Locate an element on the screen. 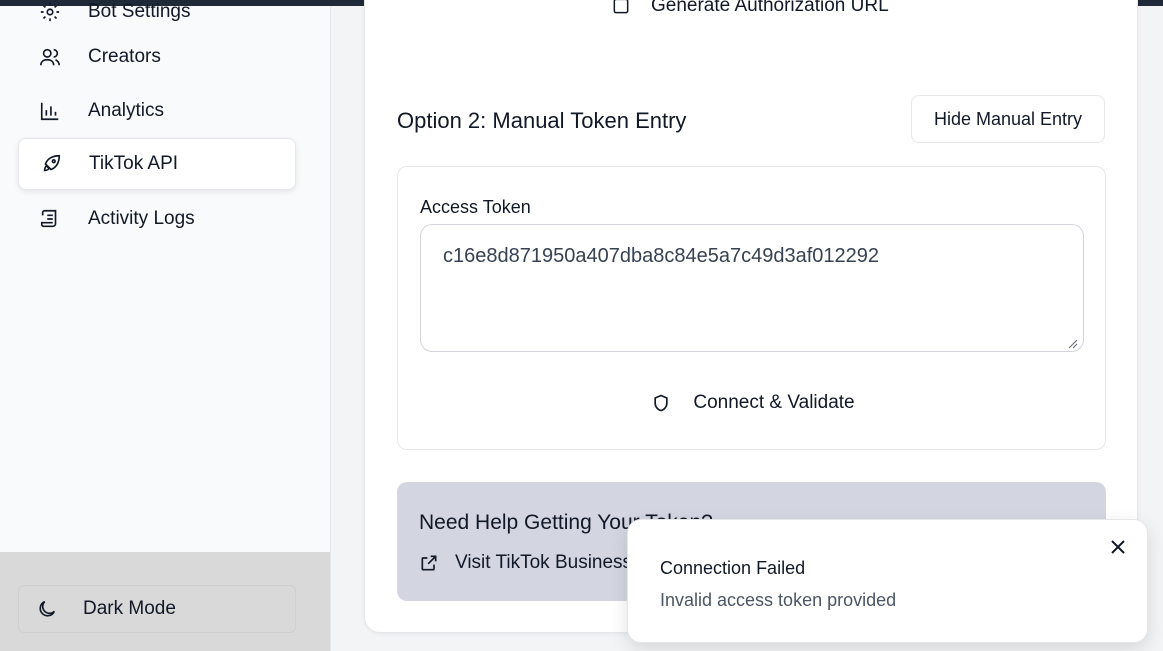 The width and height of the screenshot is (1163, 651). sidebar-item-creators: Creators is located at coordinates (157, 57).